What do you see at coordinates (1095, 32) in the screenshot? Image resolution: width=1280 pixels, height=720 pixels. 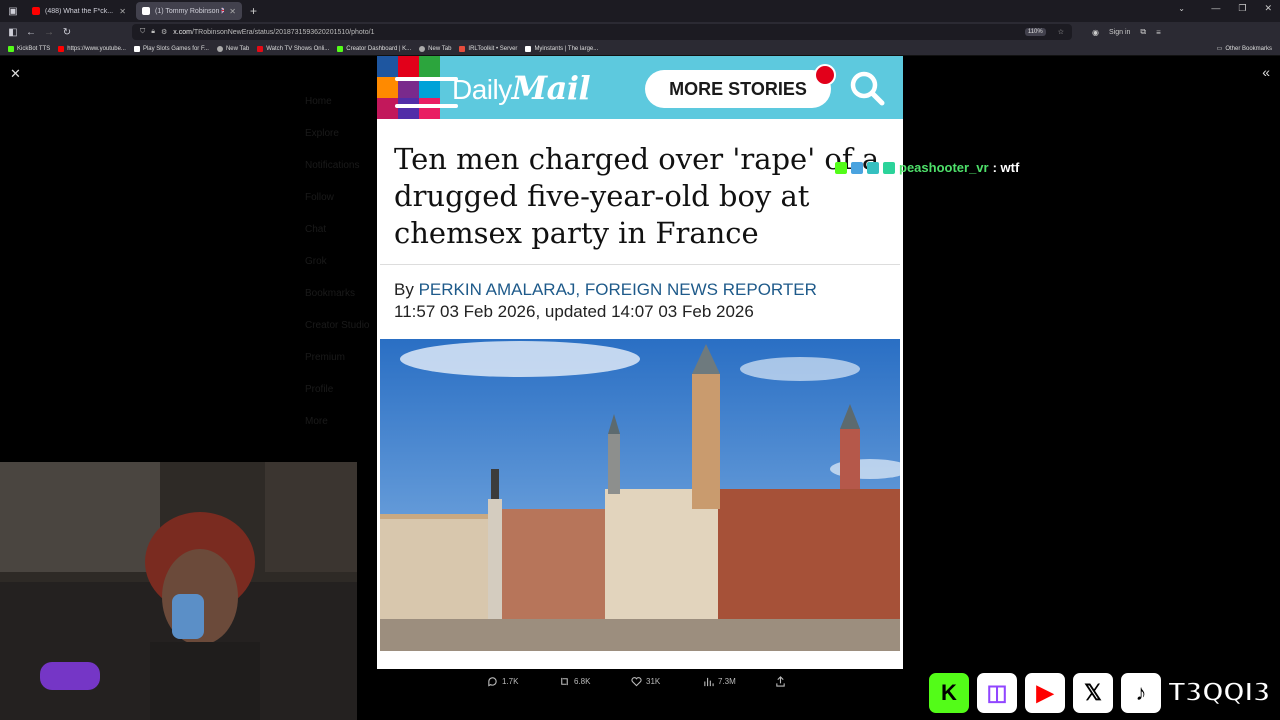 I see `account-icon: ◉` at bounding box center [1095, 32].